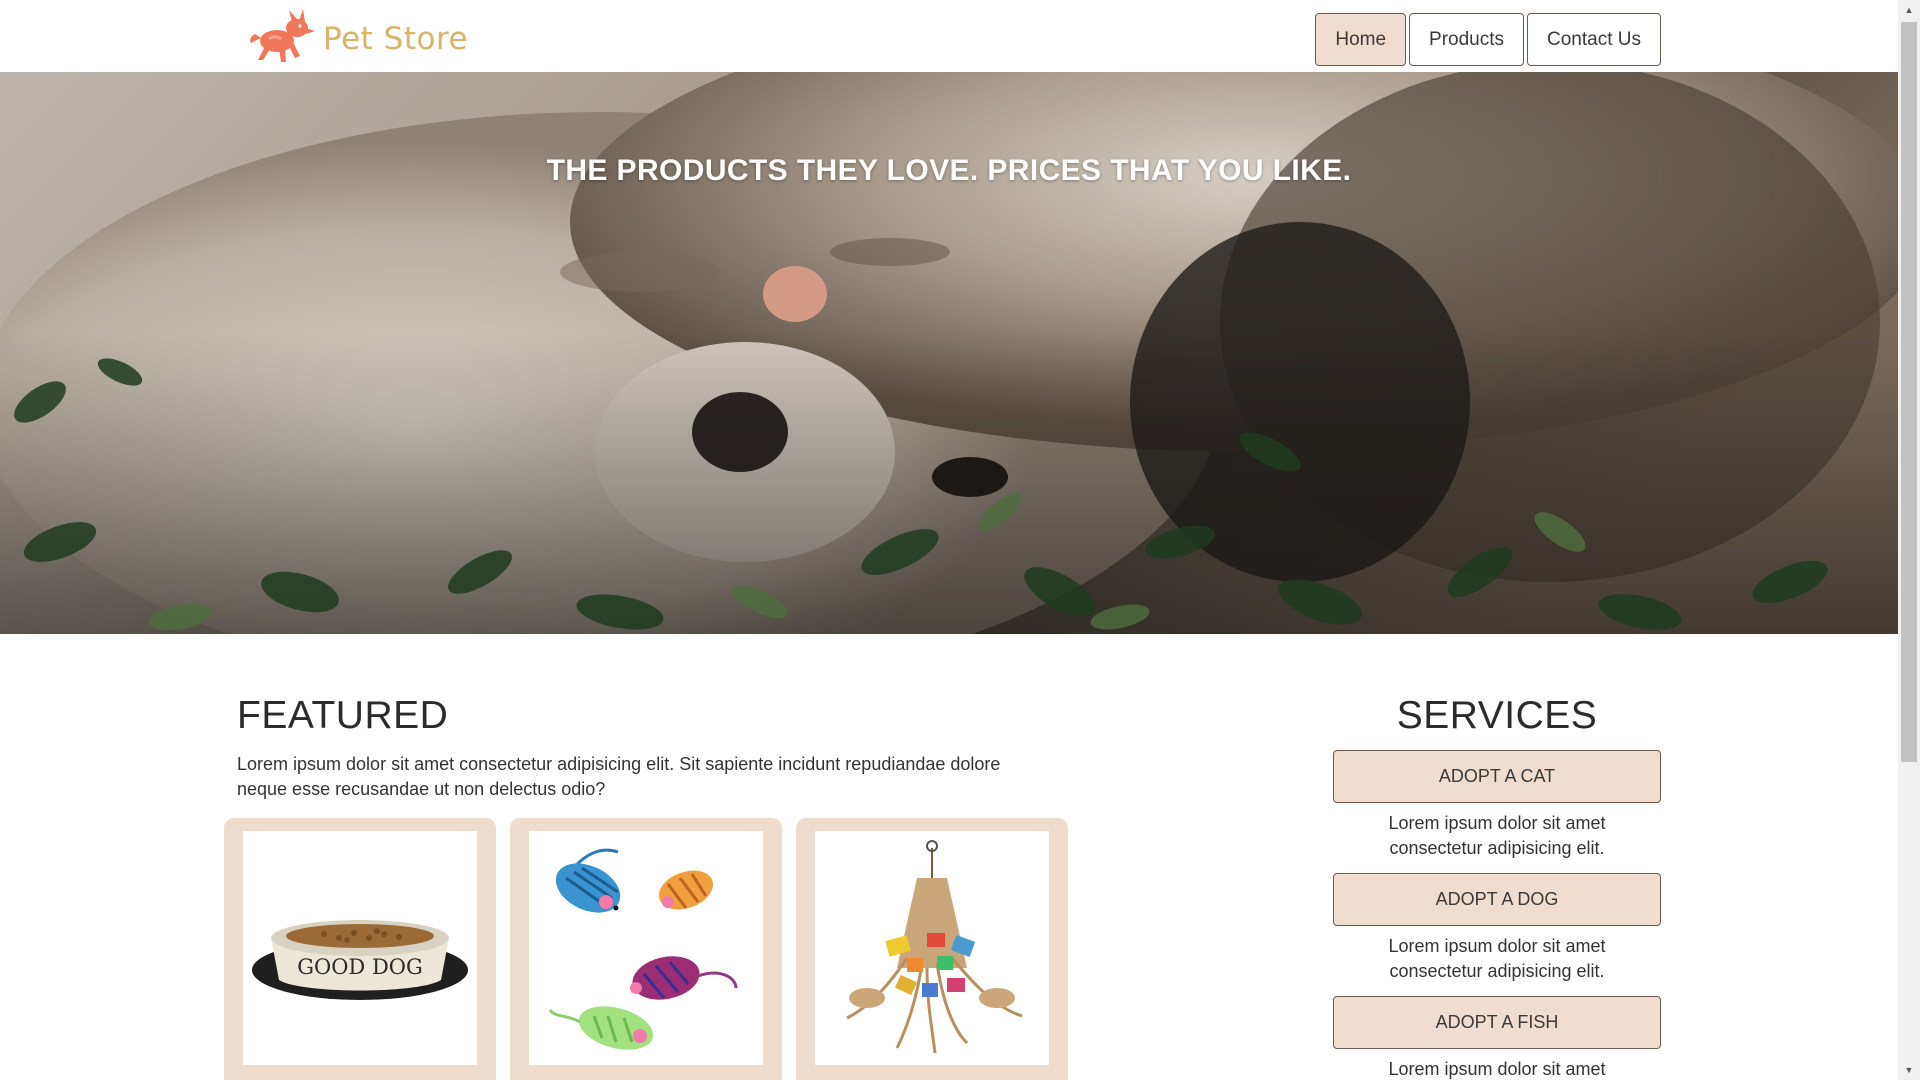  I want to click on bird-toy-image, so click(932, 948).